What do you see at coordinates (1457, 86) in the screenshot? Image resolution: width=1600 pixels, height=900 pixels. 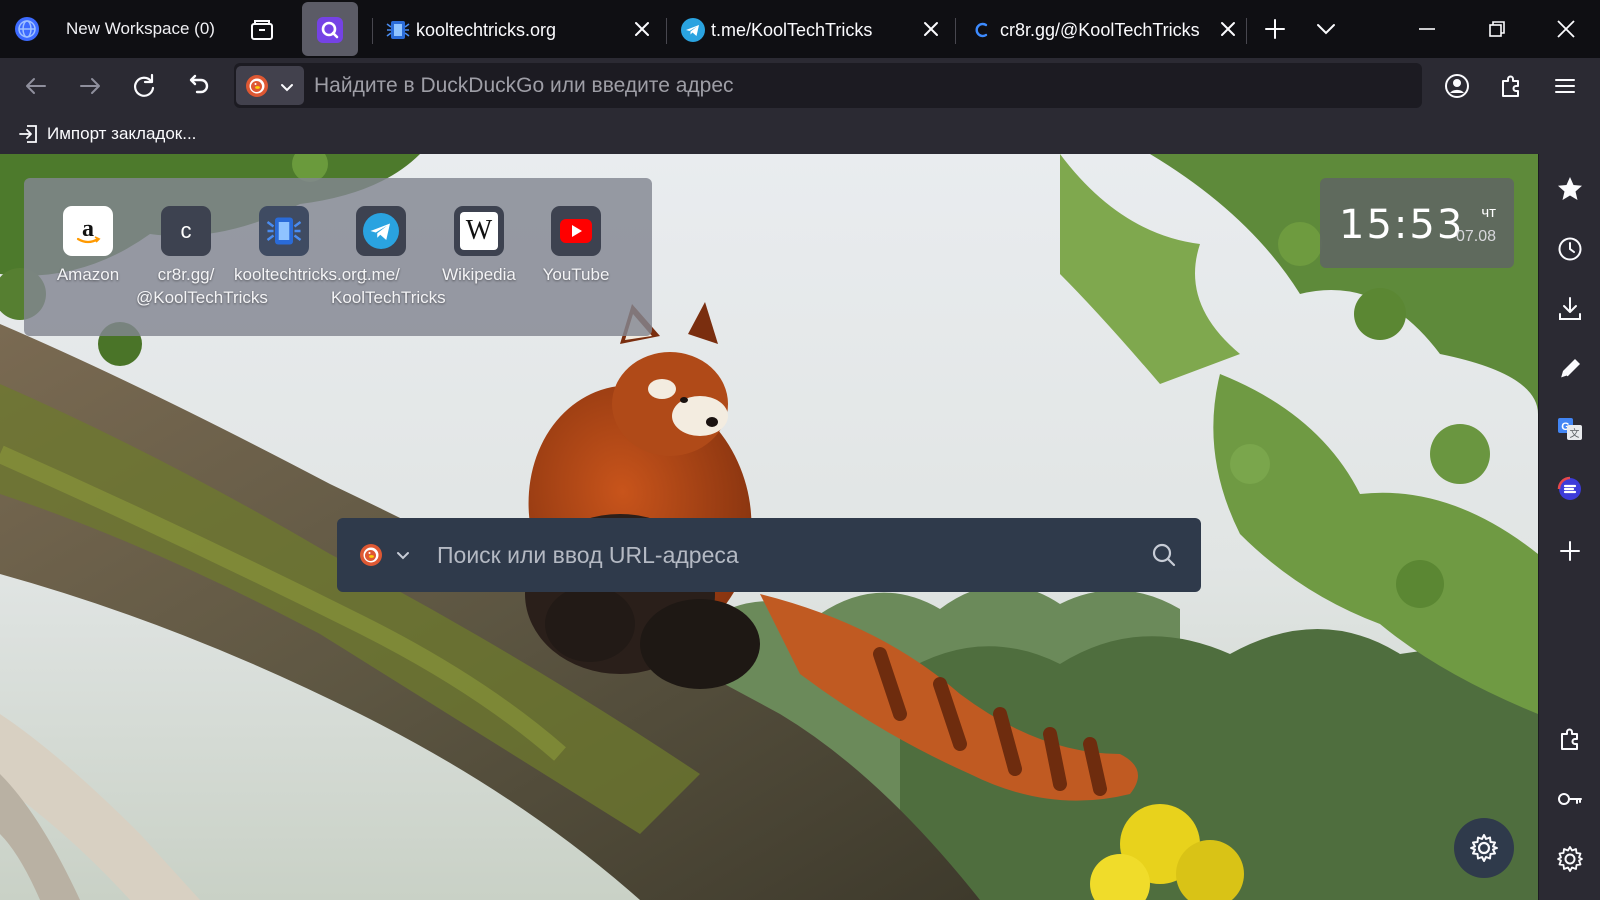 I see `account-icon` at bounding box center [1457, 86].